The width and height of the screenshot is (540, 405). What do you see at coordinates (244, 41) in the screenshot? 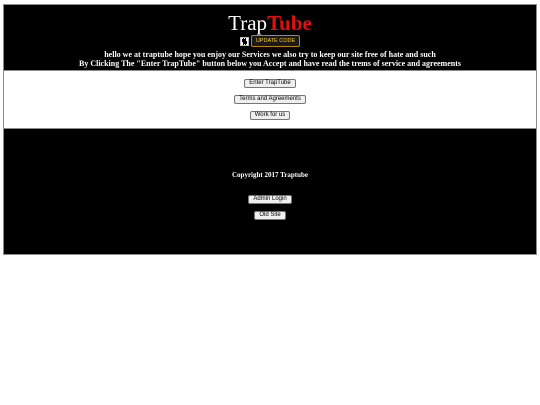
I see `qr-code-icon` at bounding box center [244, 41].